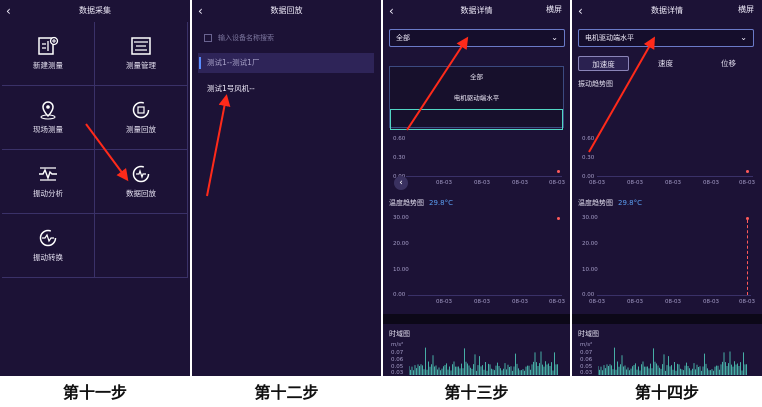 The image size is (762, 407). What do you see at coordinates (621, 94) in the screenshot?
I see `arrow-step14` at bounding box center [621, 94].